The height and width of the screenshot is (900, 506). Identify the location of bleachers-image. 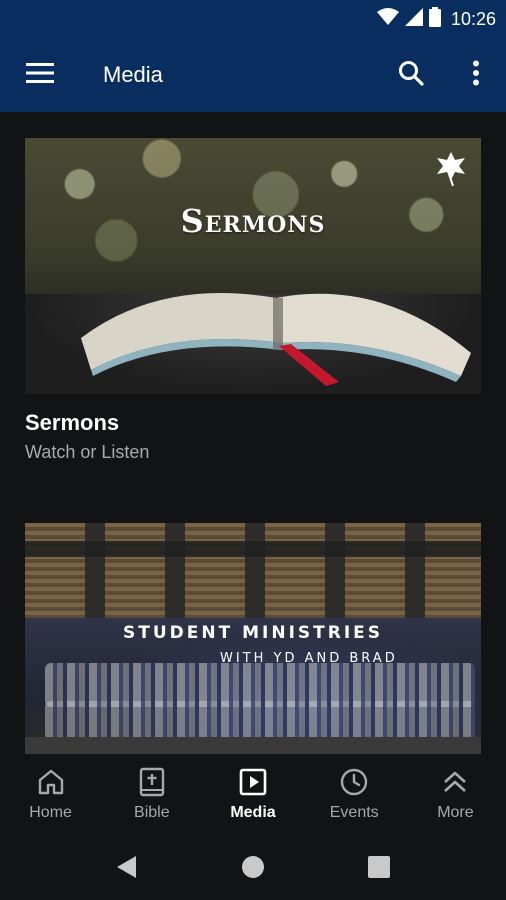
(253, 570).